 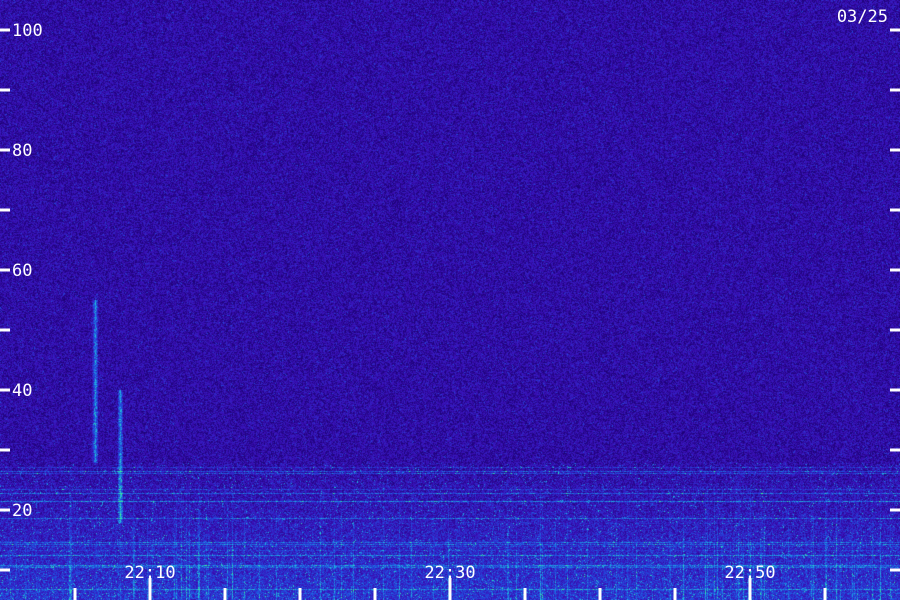 I want to click on x-tick-label: 22:50, so click(x=749, y=573).